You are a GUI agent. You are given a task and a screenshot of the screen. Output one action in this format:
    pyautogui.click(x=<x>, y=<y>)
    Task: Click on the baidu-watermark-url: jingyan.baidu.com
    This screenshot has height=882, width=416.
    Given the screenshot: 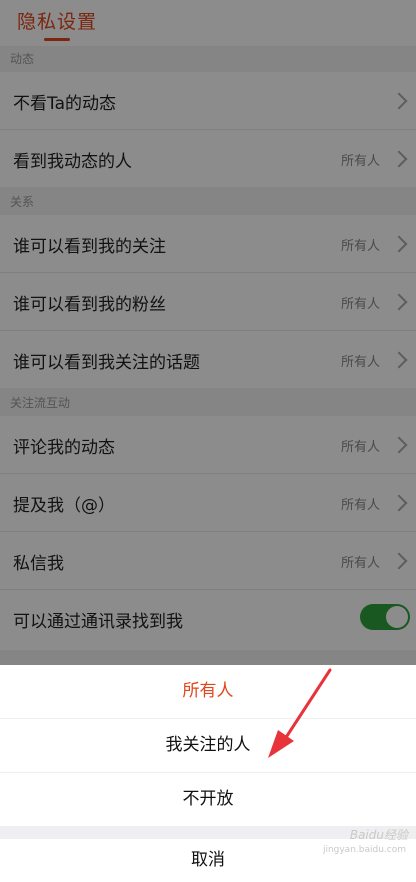 What is the action you would take?
    pyautogui.click(x=364, y=850)
    